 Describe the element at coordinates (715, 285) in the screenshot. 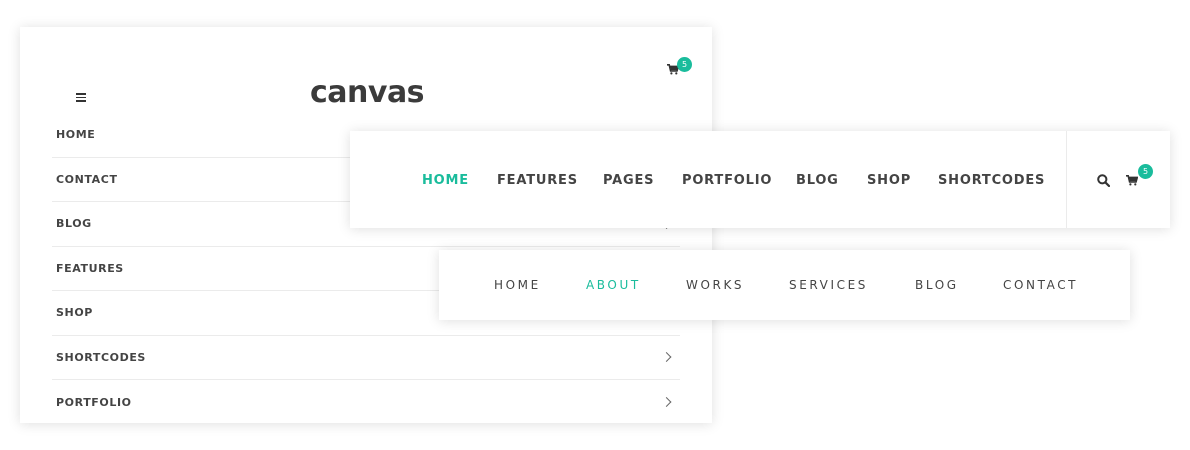

I see `nav-link-works: WORKS` at that location.